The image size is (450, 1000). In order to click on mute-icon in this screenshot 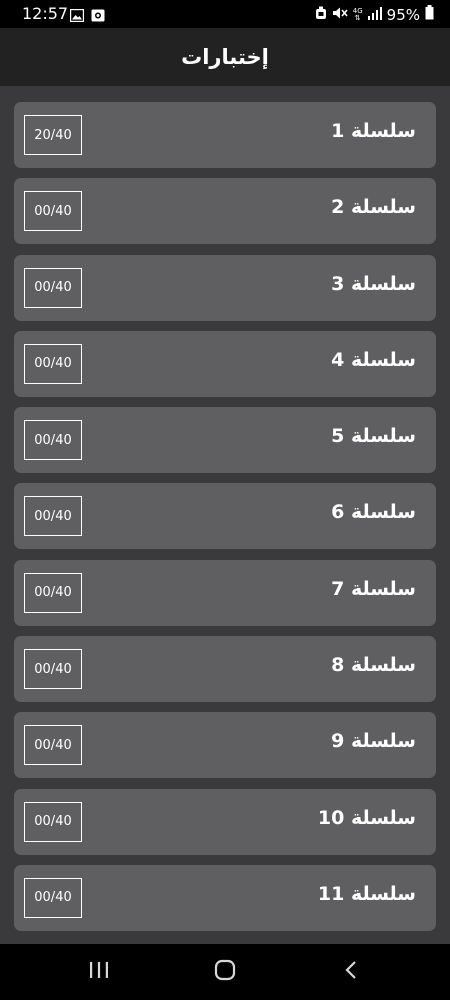, I will do `click(340, 14)`.